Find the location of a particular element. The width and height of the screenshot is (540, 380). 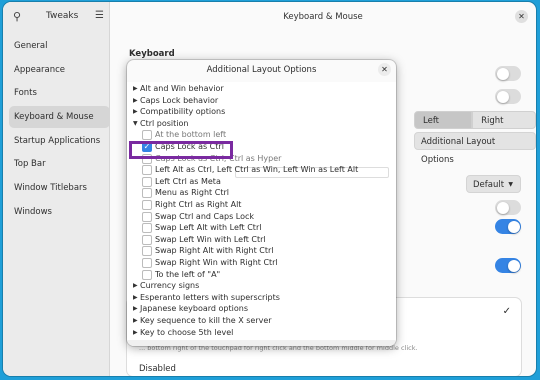

option-row: Swap Left Alt with Left Ctrl is located at coordinates (261, 228).